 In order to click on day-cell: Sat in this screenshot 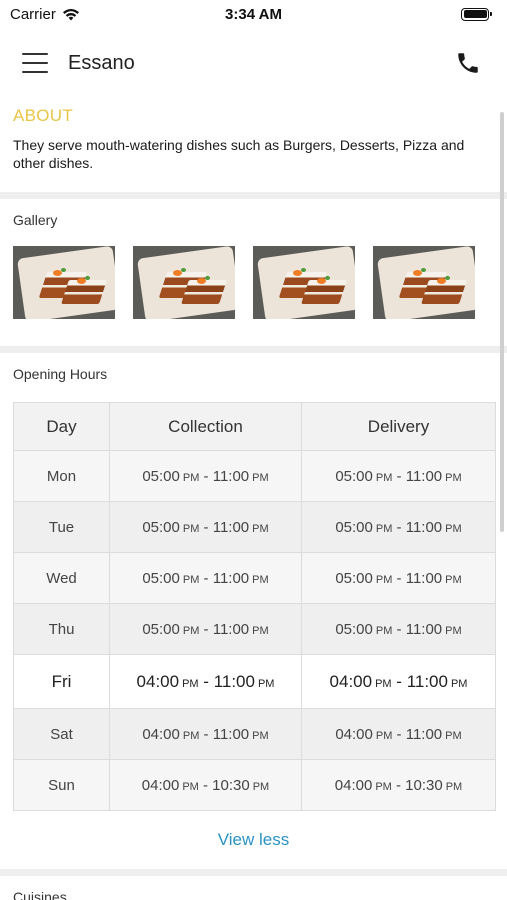, I will do `click(61, 734)`.